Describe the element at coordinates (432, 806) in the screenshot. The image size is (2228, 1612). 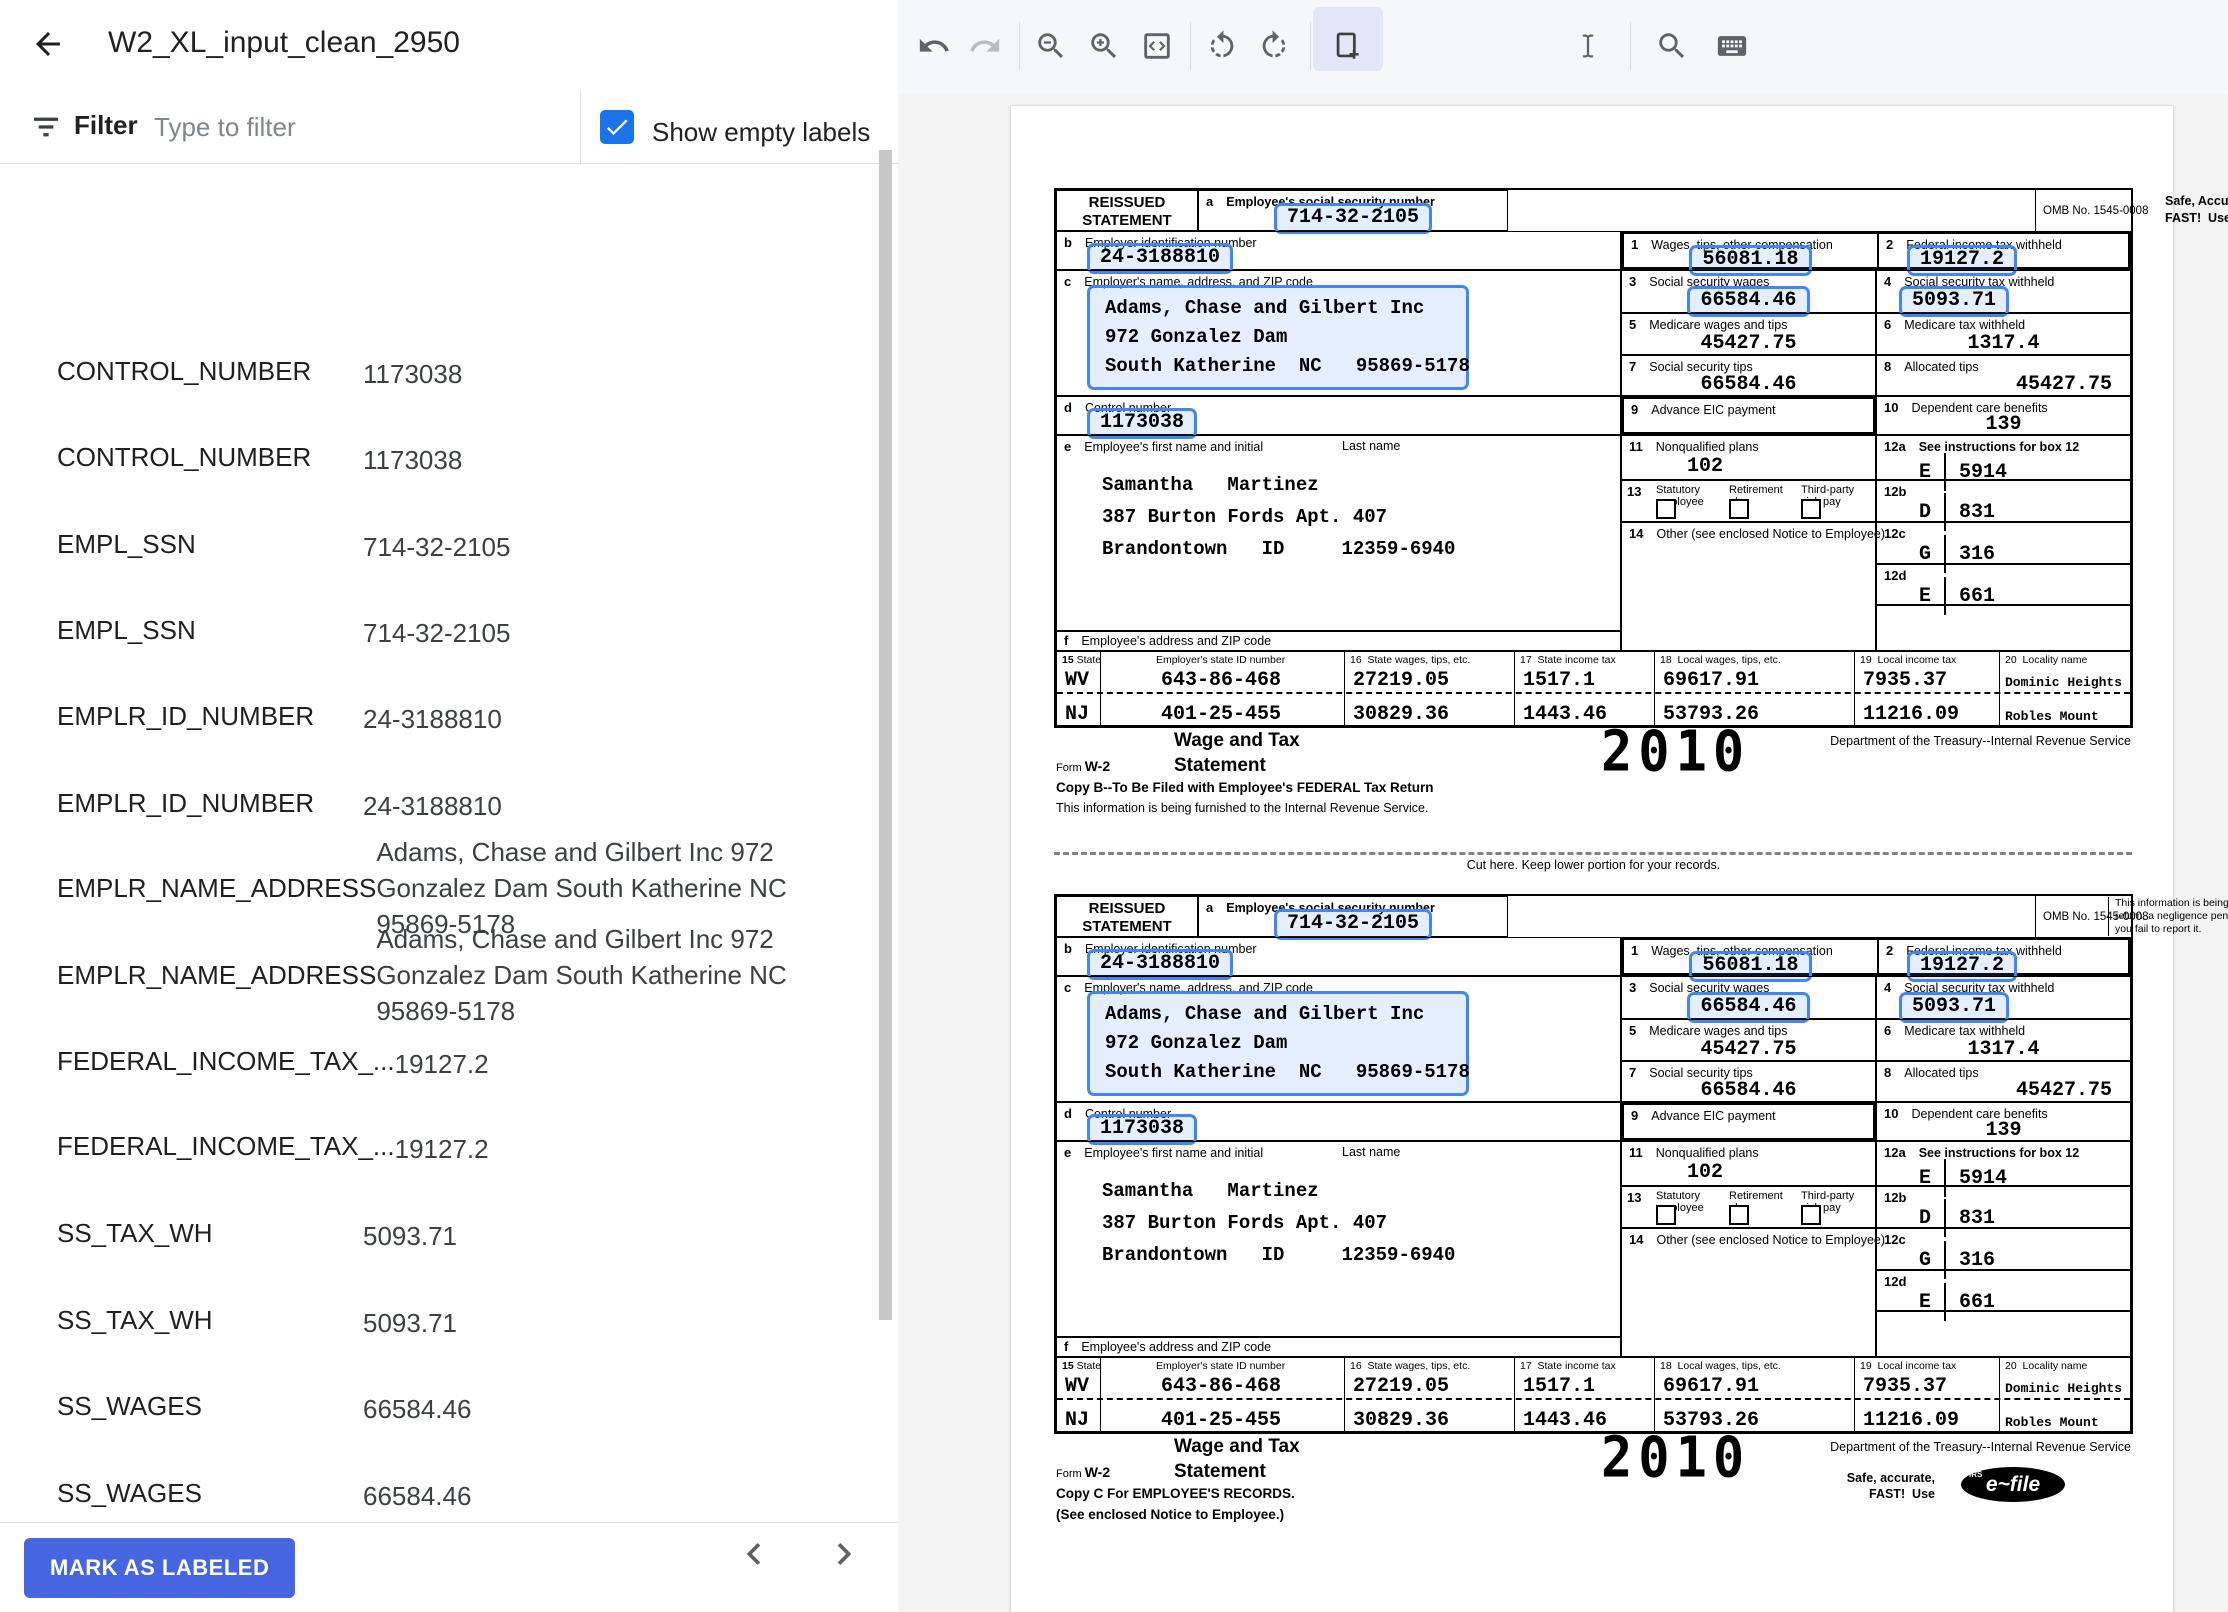
I see `label-value: 24-3188810` at that location.